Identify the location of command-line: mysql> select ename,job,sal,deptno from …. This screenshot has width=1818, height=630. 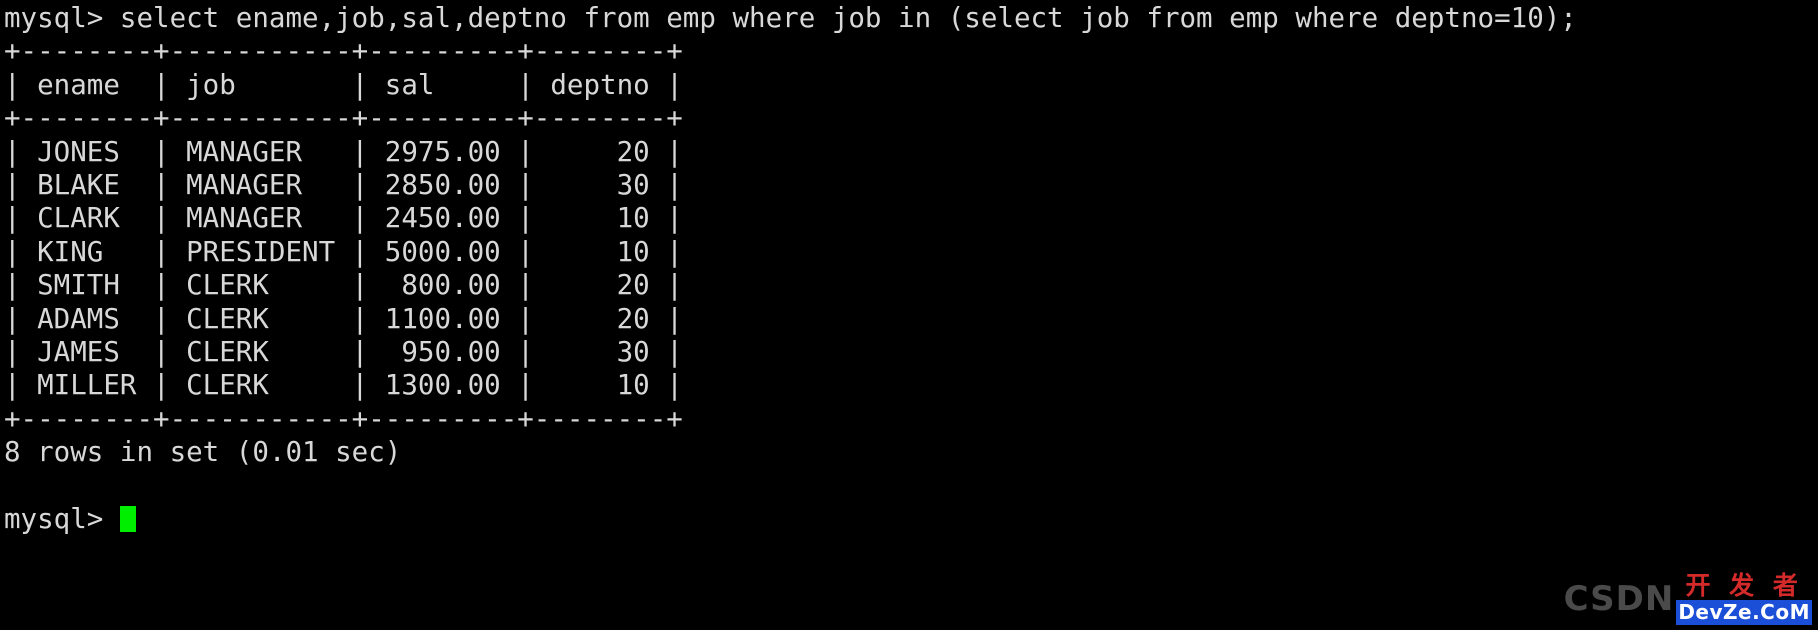
(790, 18).